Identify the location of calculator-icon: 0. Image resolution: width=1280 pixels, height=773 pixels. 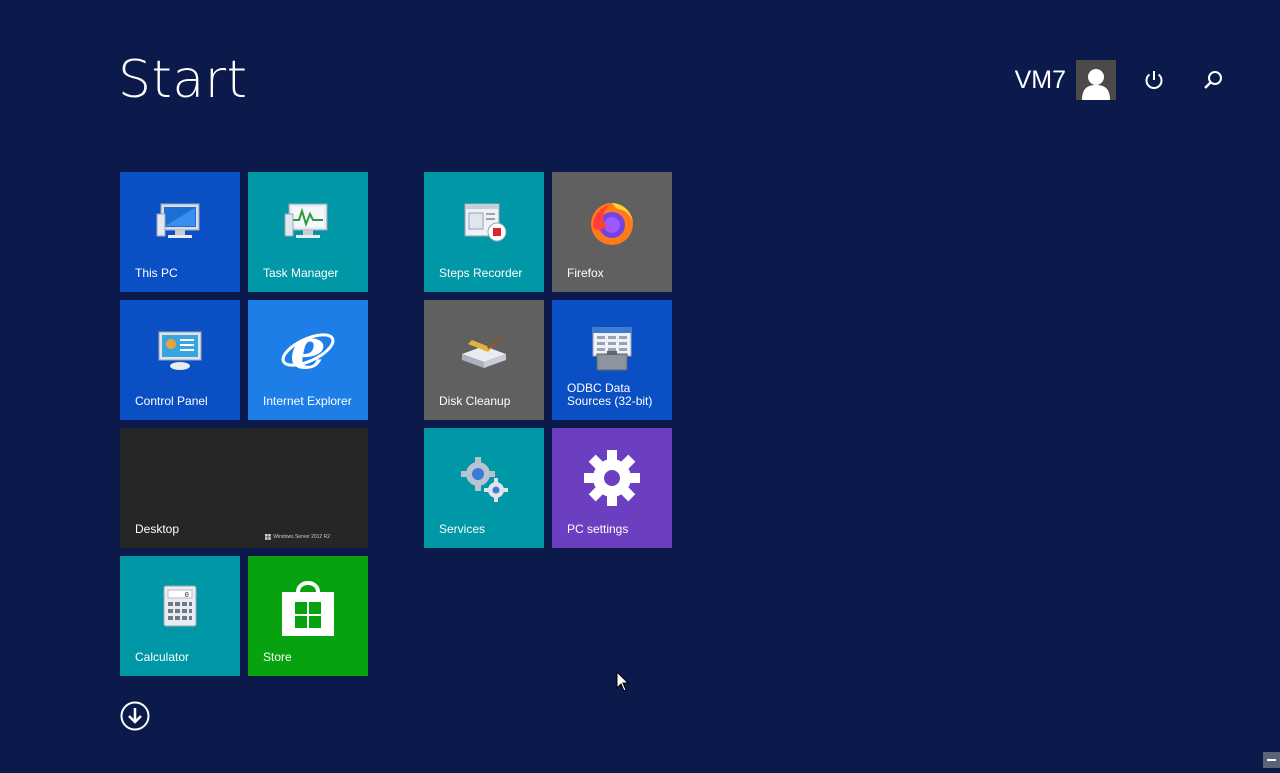
(180, 606).